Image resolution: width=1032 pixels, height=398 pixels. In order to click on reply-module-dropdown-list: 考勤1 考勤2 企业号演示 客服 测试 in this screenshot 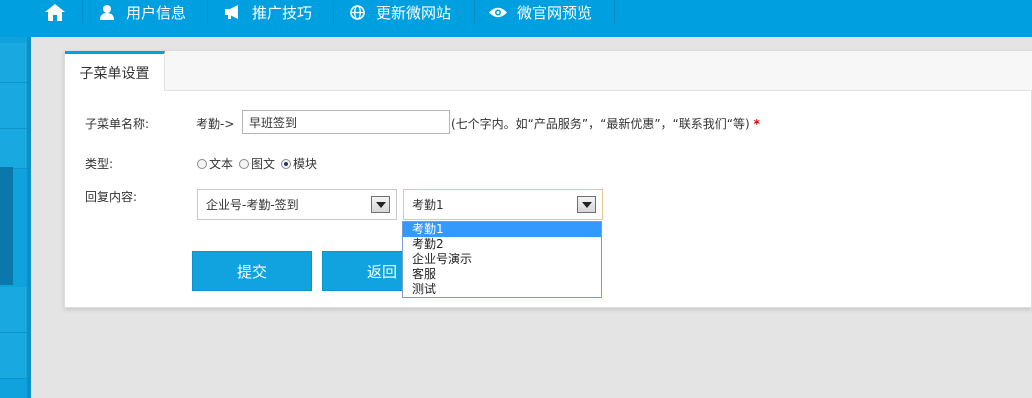, I will do `click(502, 259)`.